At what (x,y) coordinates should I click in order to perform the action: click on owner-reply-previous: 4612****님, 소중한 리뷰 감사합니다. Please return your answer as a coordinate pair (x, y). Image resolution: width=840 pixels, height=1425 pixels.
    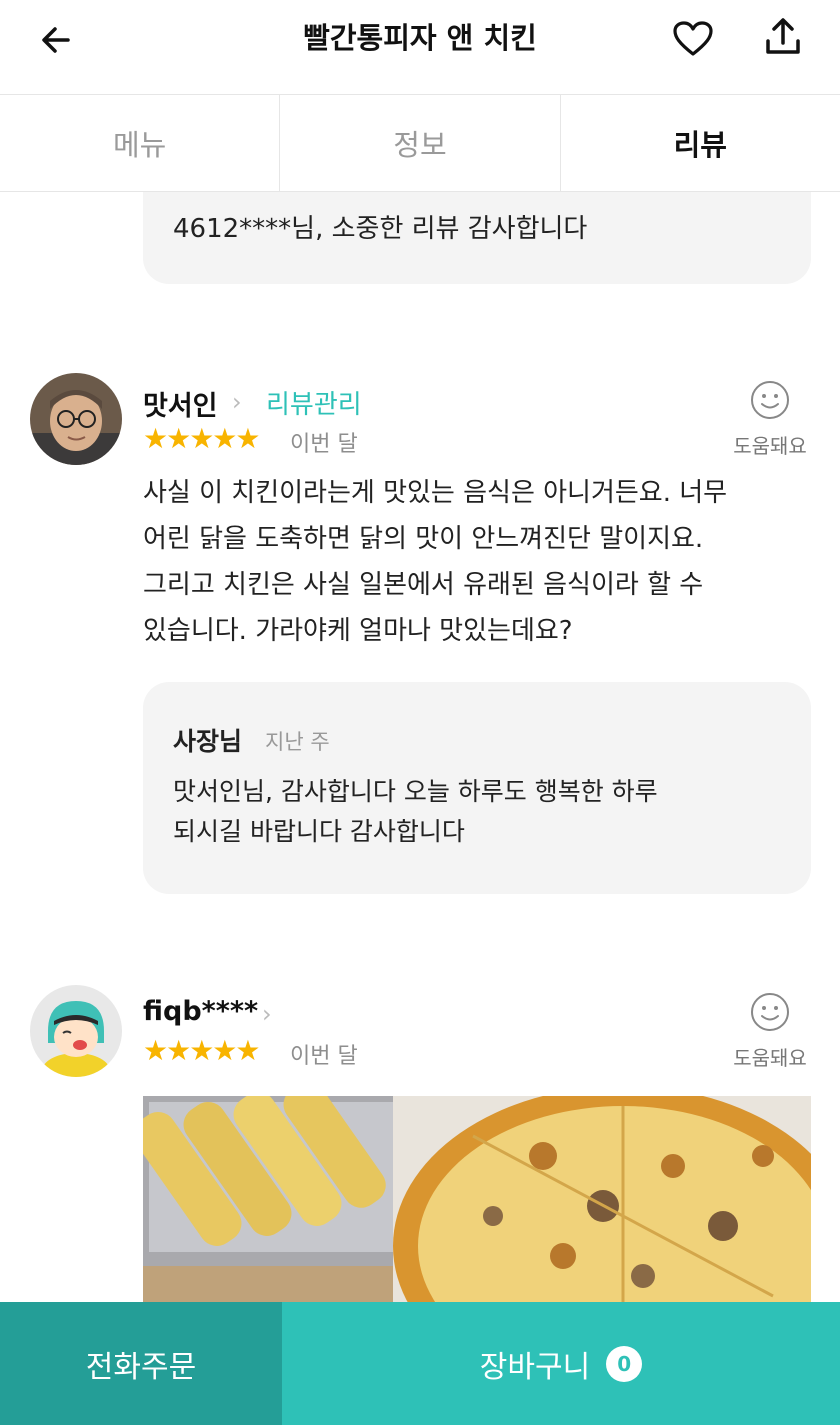
    Looking at the image, I should click on (477, 238).